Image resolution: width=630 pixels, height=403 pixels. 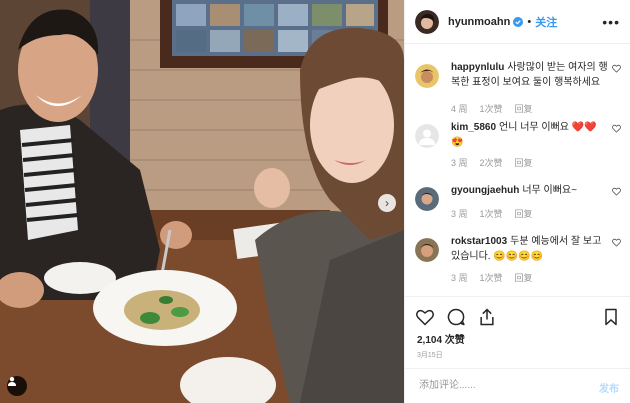 I want to click on share-upload-icon, so click(x=487, y=317).